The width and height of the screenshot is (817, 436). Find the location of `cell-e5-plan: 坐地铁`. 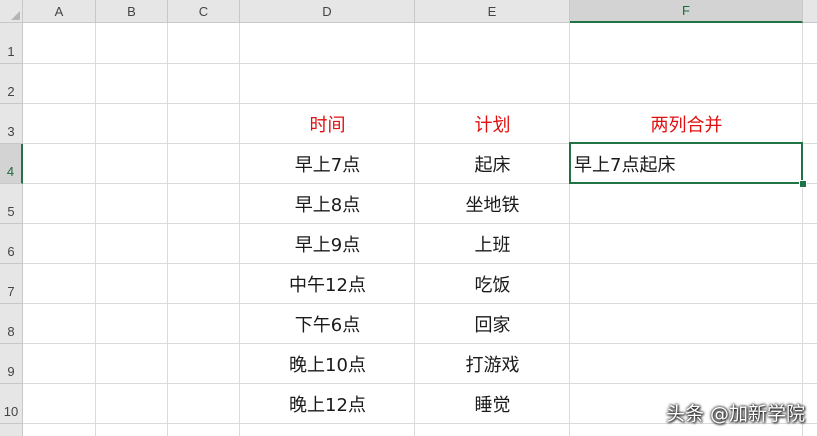

cell-e5-plan: 坐地铁 is located at coordinates (492, 204).